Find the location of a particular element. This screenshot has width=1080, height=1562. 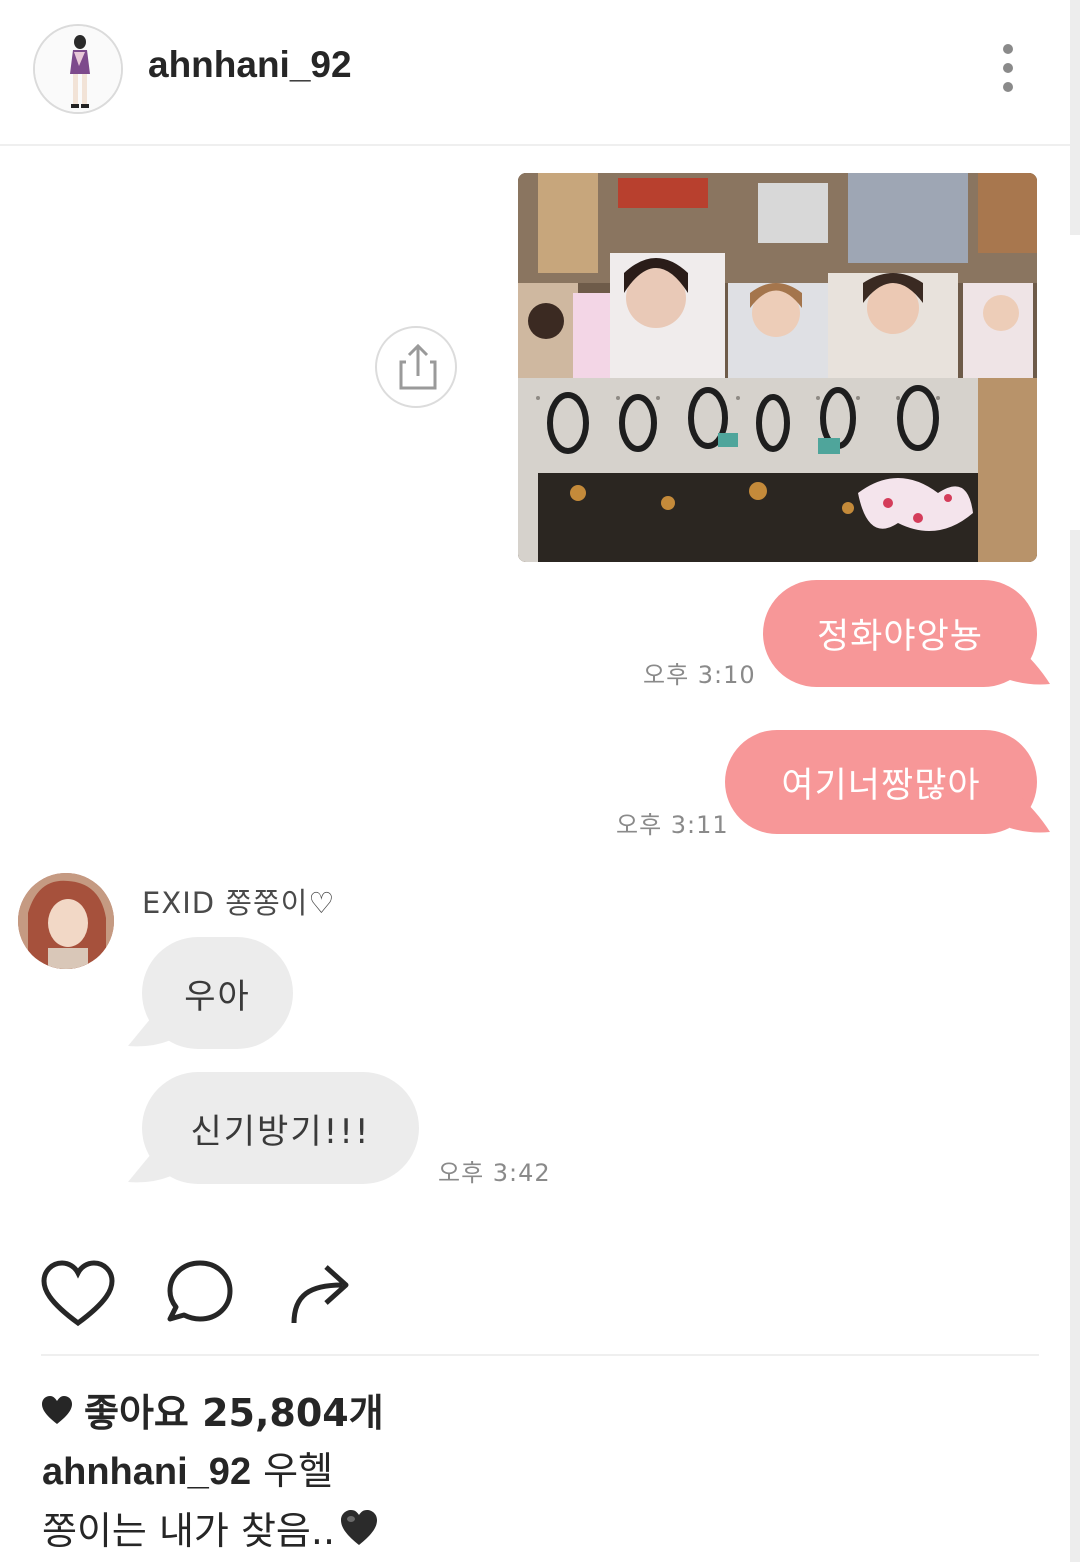

incoming-message-2: 신기방기!!! is located at coordinates (280, 1128).